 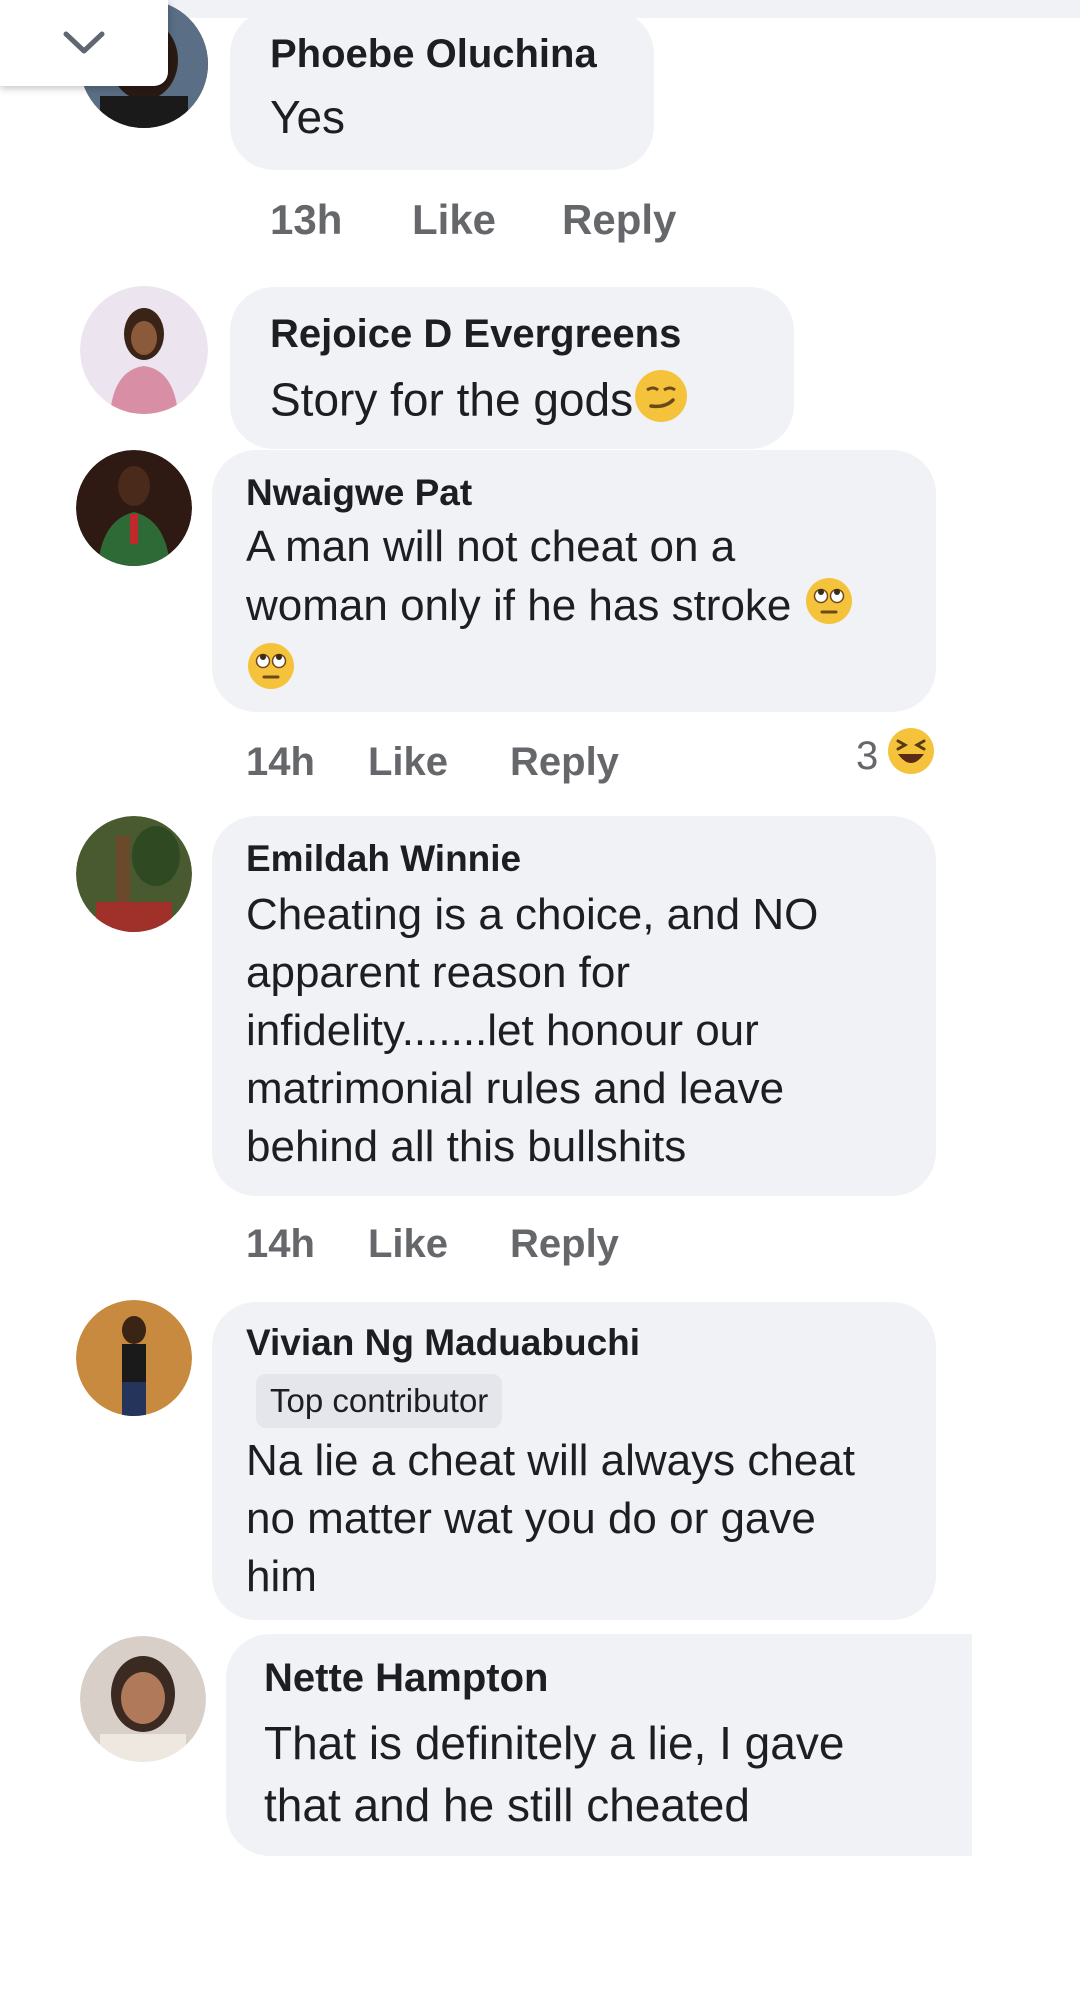 I want to click on comment-text-line: That is definitely a lie, I gave, so click(x=554, y=1743).